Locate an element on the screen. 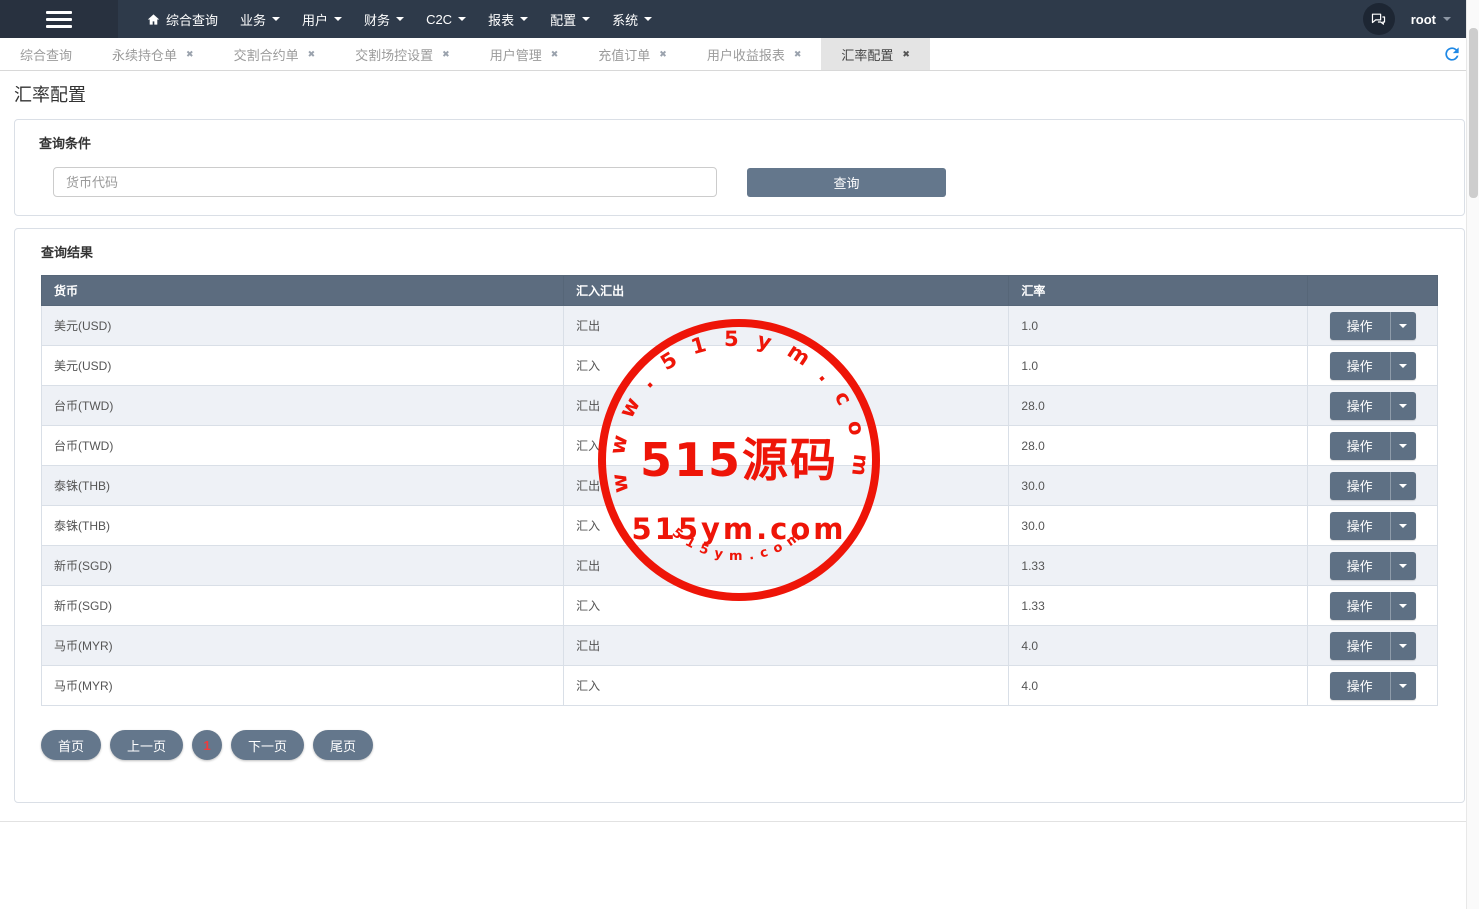 This screenshot has width=1479, height=909. nav-item-8: 系统 is located at coordinates (632, 19).